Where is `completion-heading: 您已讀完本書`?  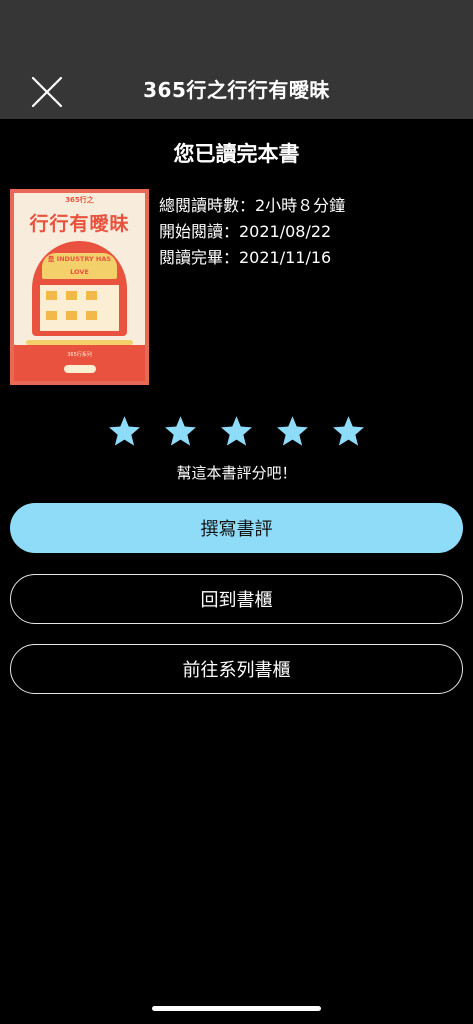 completion-heading: 您已讀完本書 is located at coordinates (236, 154).